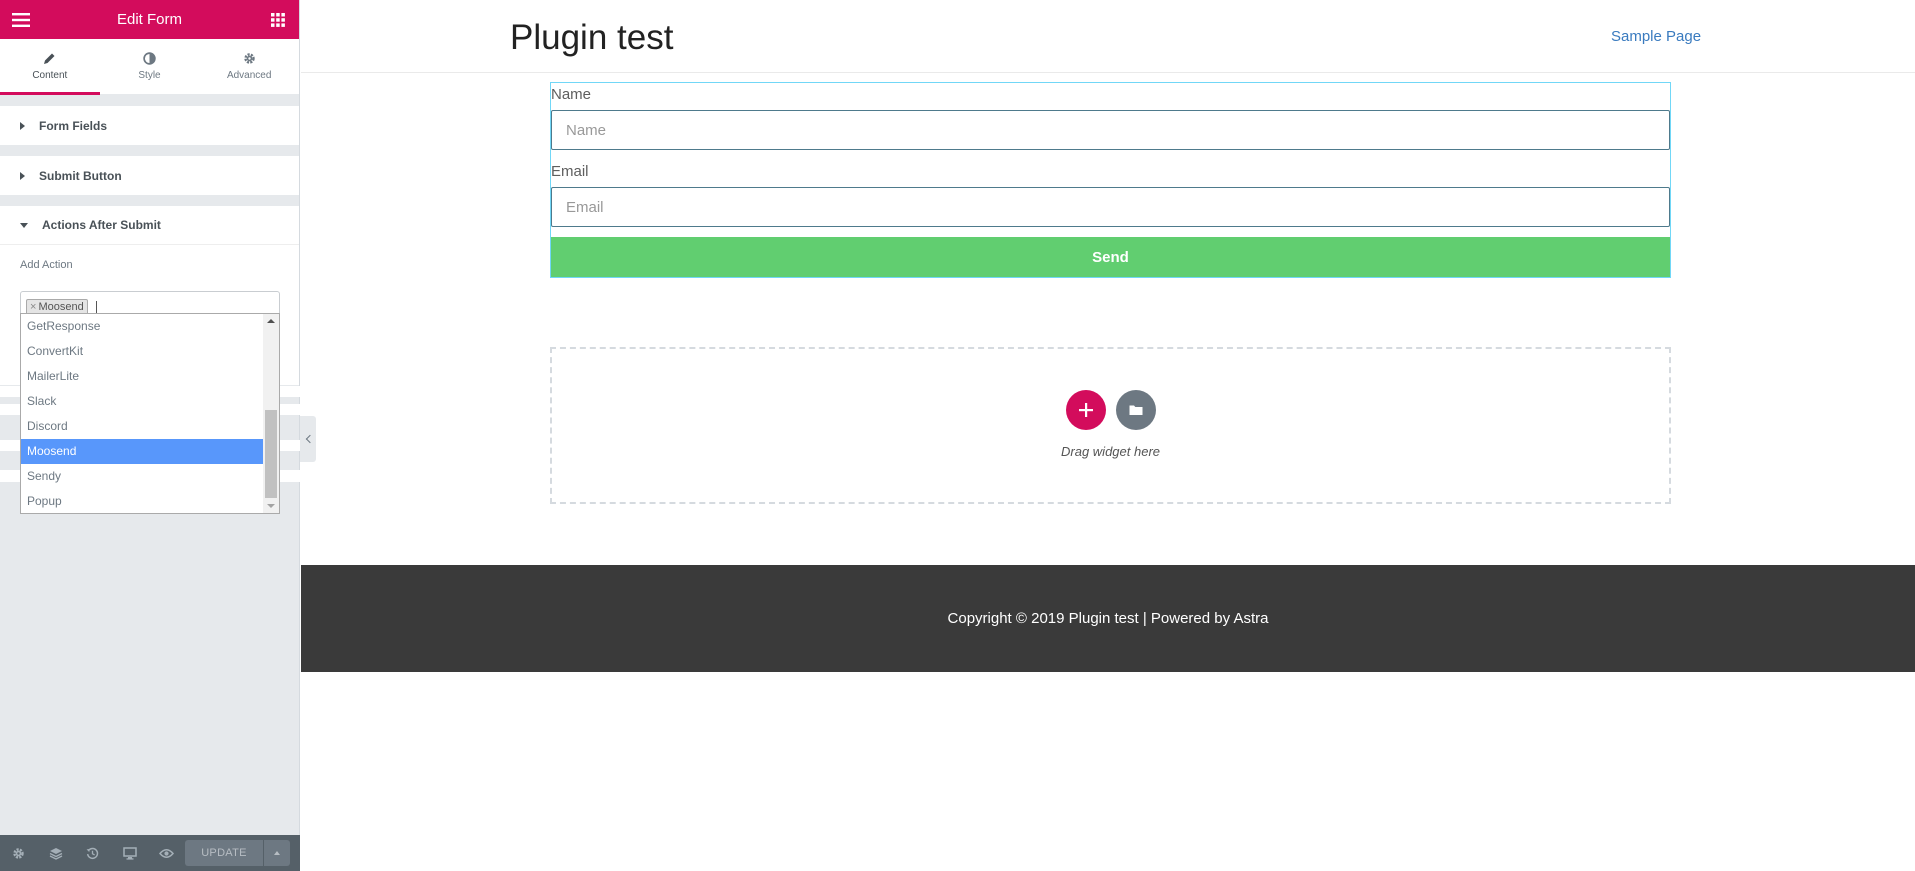 Image resolution: width=1915 pixels, height=871 pixels. Describe the element at coordinates (96, 307) in the screenshot. I see `text-cursor` at that location.